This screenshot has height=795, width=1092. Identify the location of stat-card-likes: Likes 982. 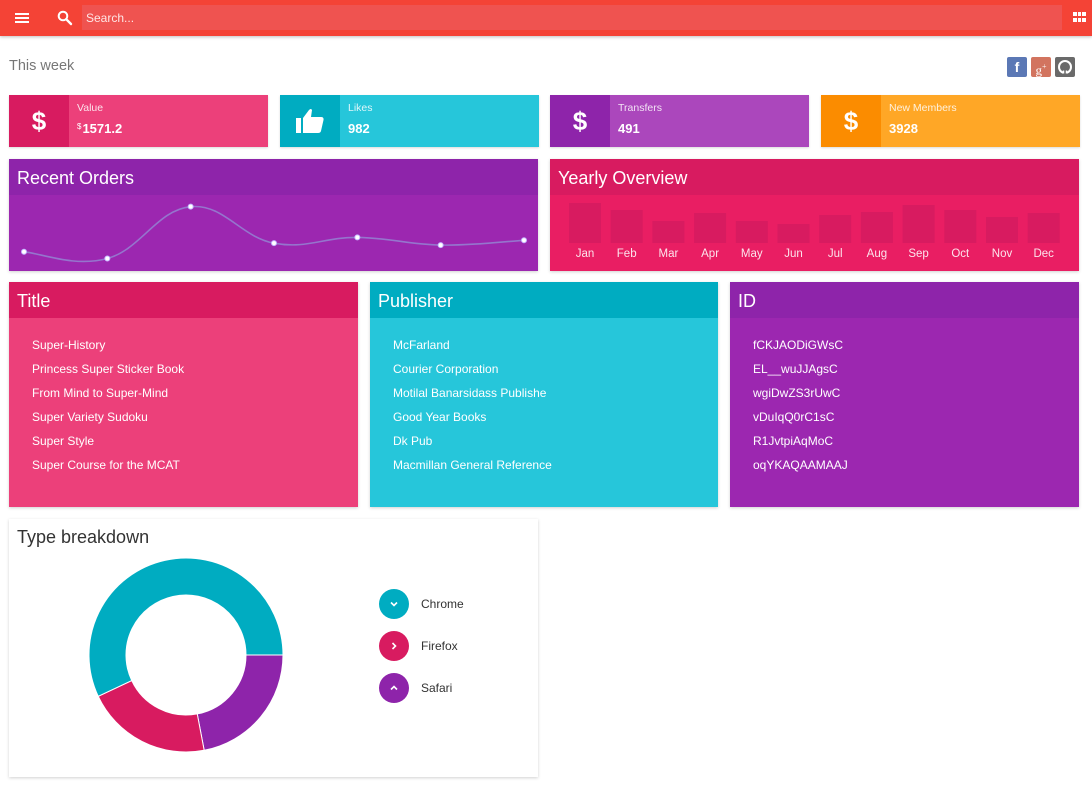
(409, 121).